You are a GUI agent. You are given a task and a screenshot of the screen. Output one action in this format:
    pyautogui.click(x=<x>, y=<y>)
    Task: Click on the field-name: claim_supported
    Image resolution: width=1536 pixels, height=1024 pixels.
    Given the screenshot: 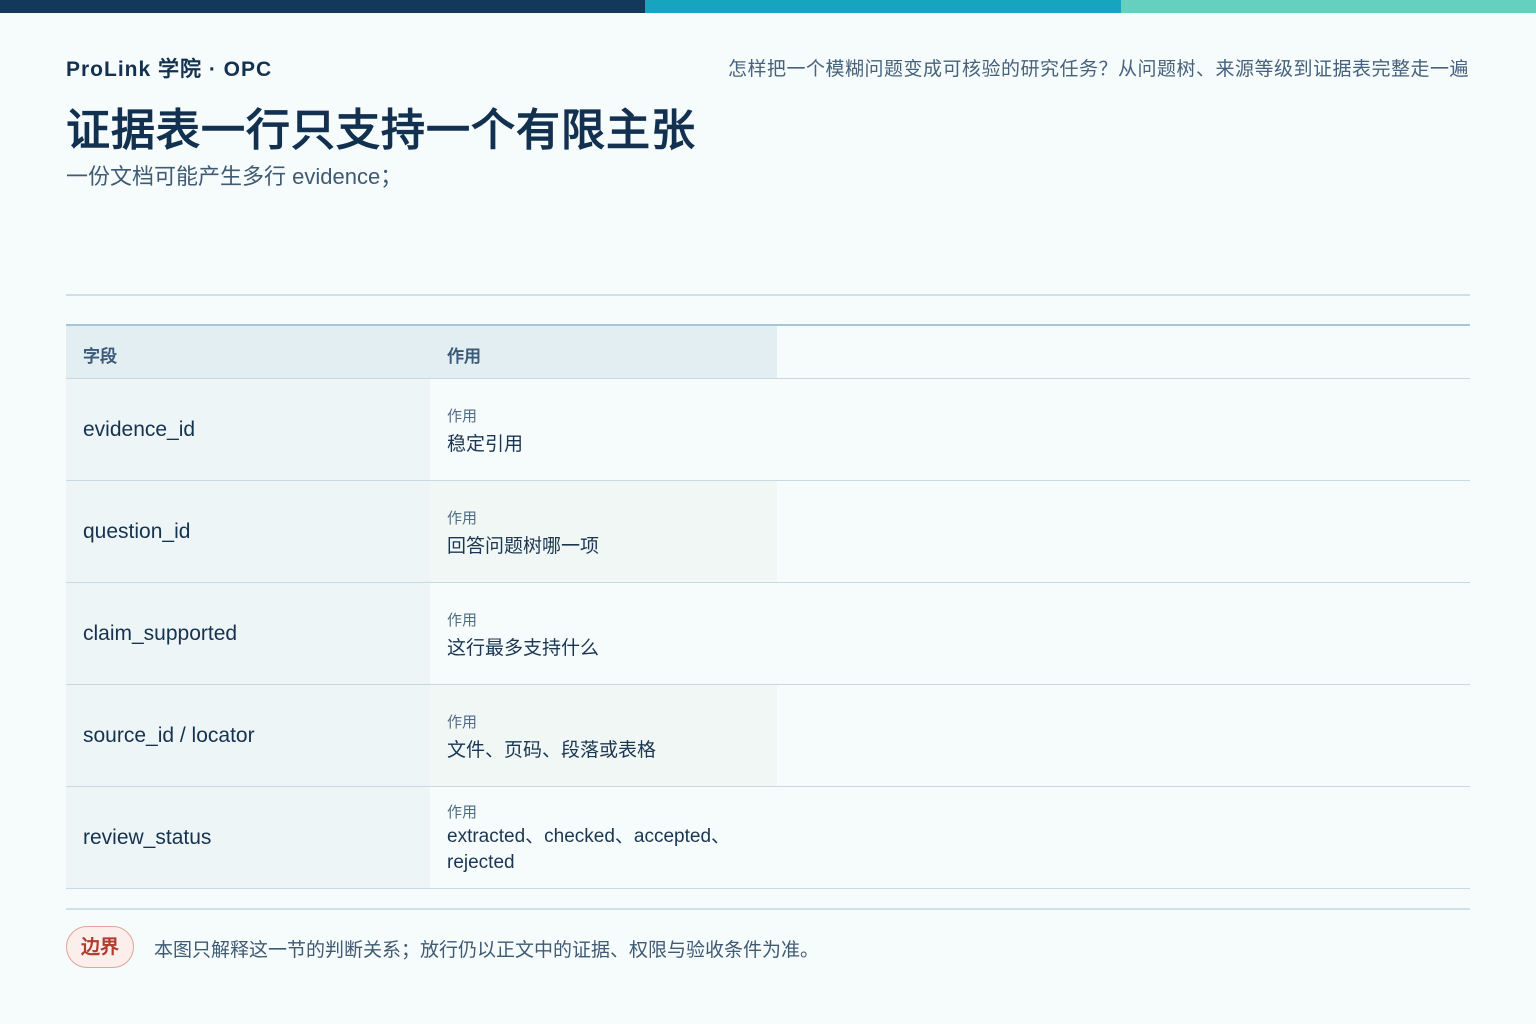 What is the action you would take?
    pyautogui.click(x=160, y=633)
    